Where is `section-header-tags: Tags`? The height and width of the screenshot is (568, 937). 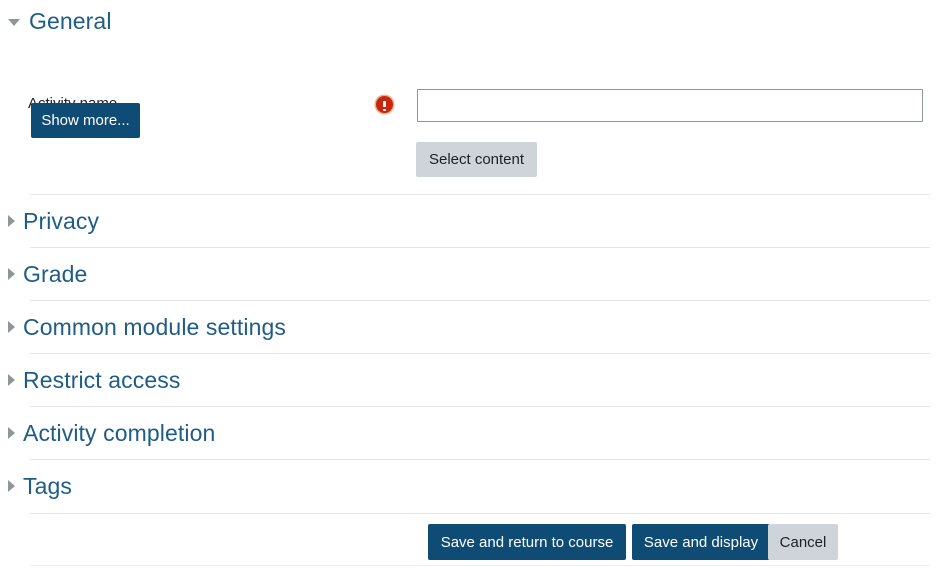
section-header-tags: Tags is located at coordinates (469, 485).